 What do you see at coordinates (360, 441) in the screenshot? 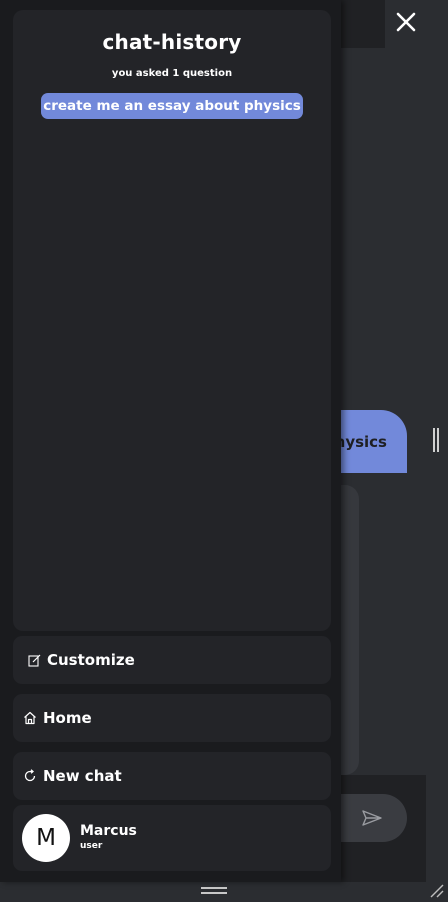
I see `user-message-text: hysics` at bounding box center [360, 441].